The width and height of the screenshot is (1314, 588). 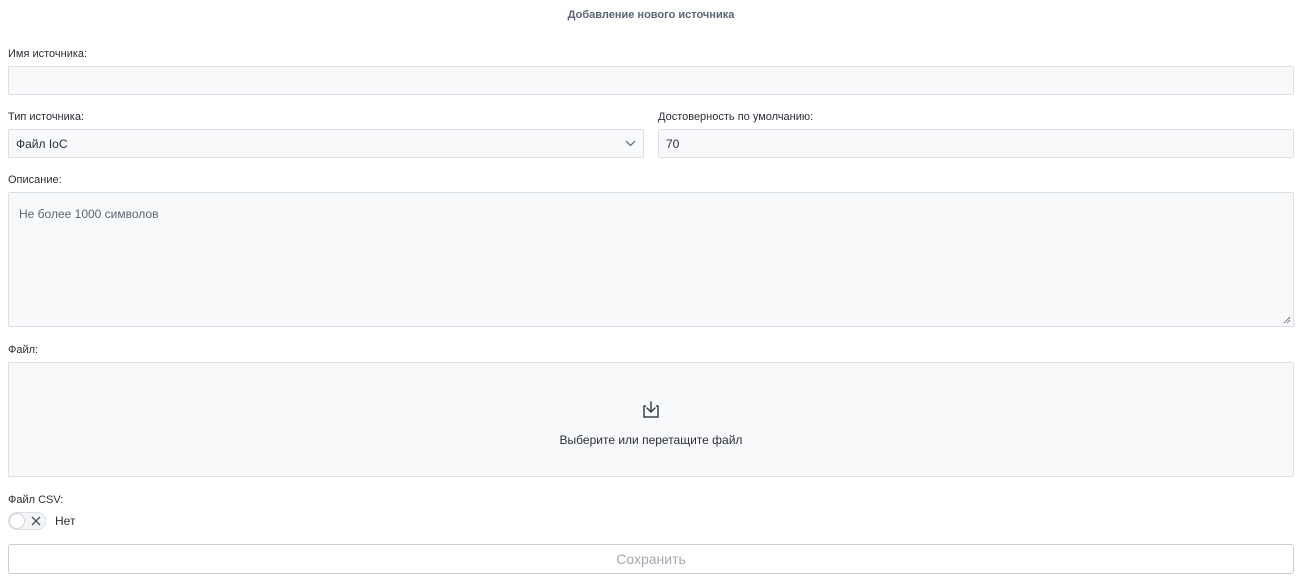 What do you see at coordinates (651, 80) in the screenshot?
I see `source-name-input` at bounding box center [651, 80].